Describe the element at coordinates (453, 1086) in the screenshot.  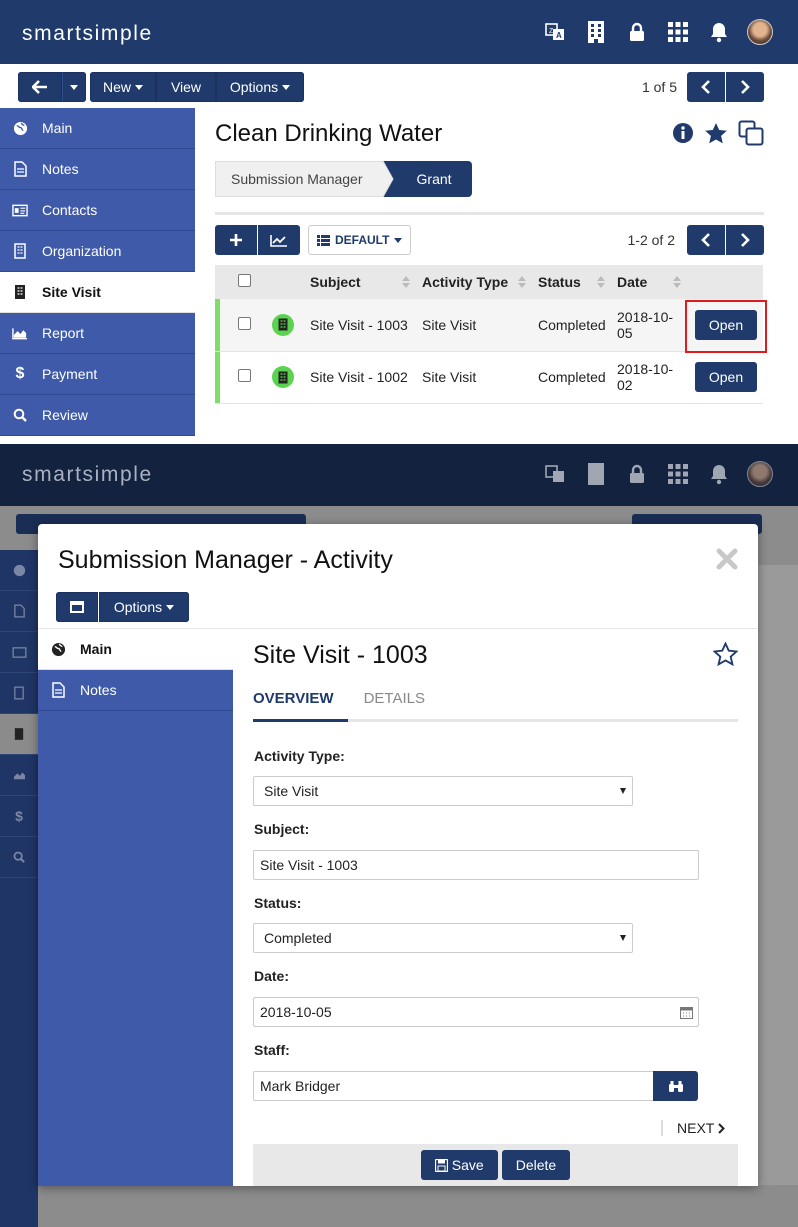
I see `staff-input: Mark Bridger` at that location.